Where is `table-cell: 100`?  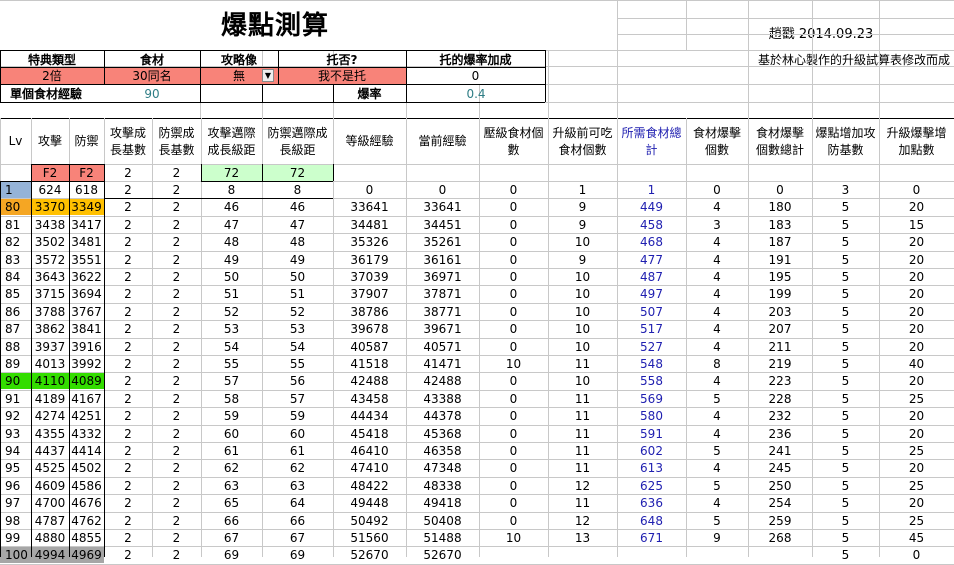
table-cell: 100 is located at coordinates (15, 555).